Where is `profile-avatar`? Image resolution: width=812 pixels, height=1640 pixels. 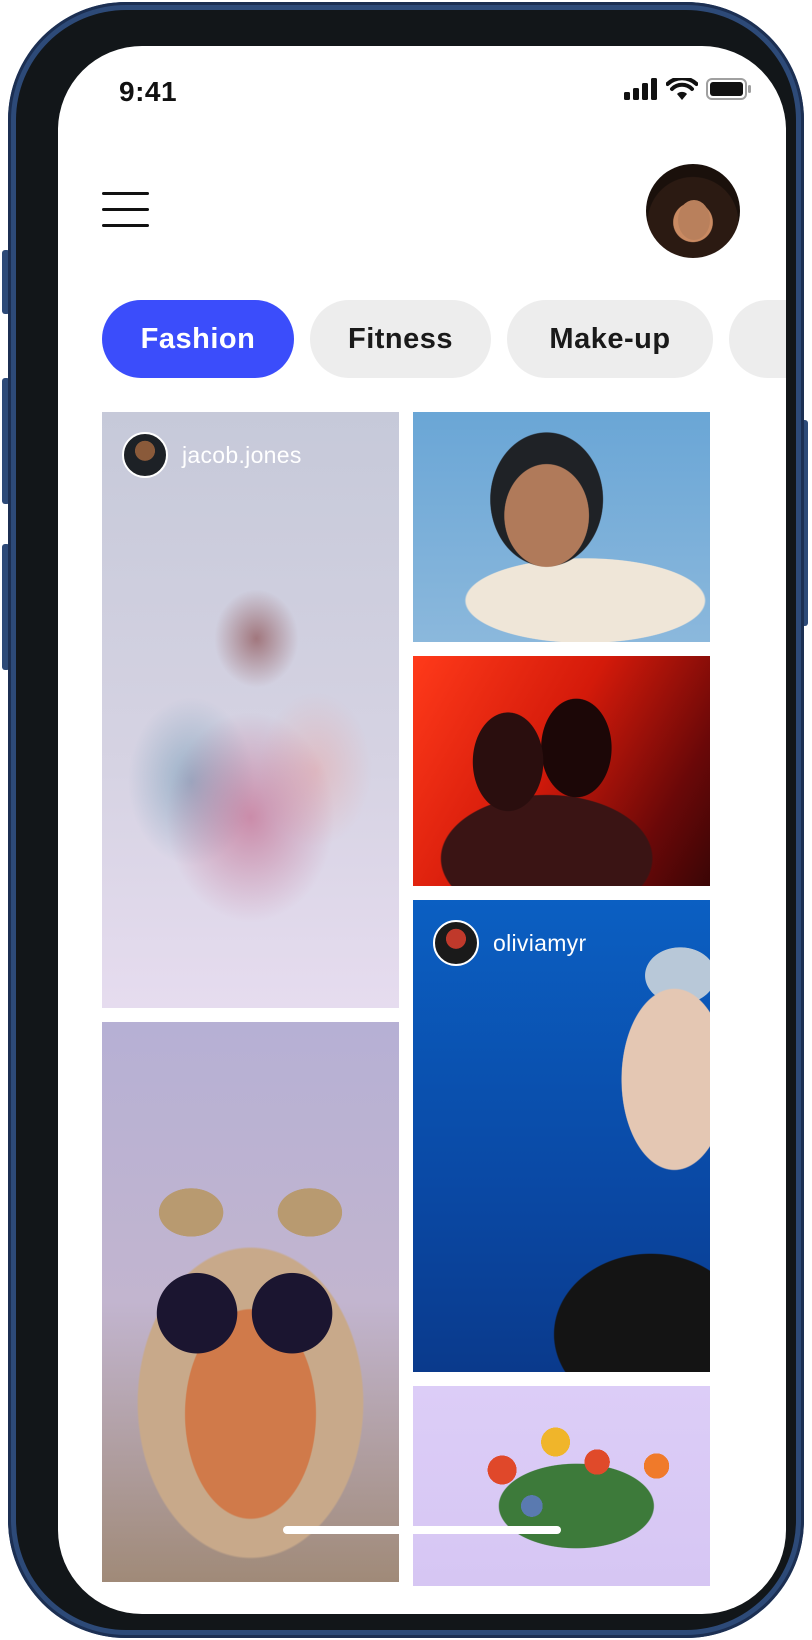 profile-avatar is located at coordinates (693, 211).